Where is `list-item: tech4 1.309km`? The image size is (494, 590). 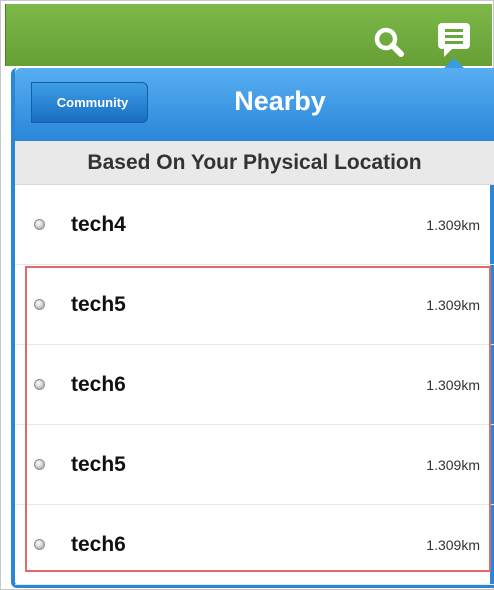 list-item: tech4 1.309km is located at coordinates (254, 225).